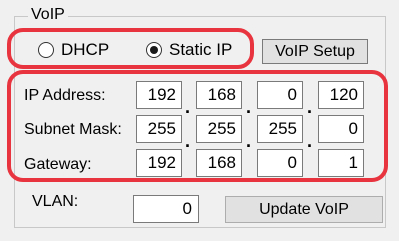 The height and width of the screenshot is (241, 399). I want to click on ip-address-octet-2: 168, so click(219, 95).